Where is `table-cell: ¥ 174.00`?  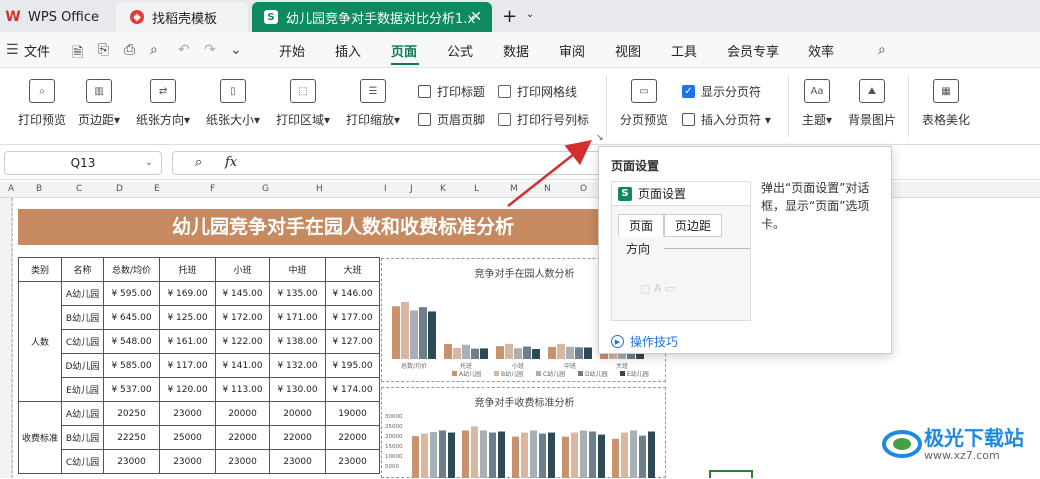 table-cell: ¥ 174.00 is located at coordinates (353, 389).